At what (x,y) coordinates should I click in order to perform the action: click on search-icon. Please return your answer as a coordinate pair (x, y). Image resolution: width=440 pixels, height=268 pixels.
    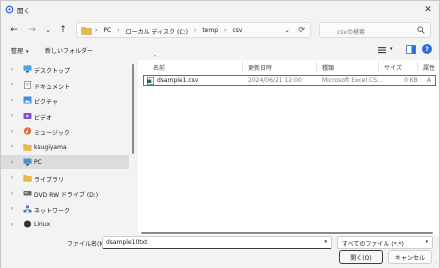
    Looking at the image, I should click on (421, 30).